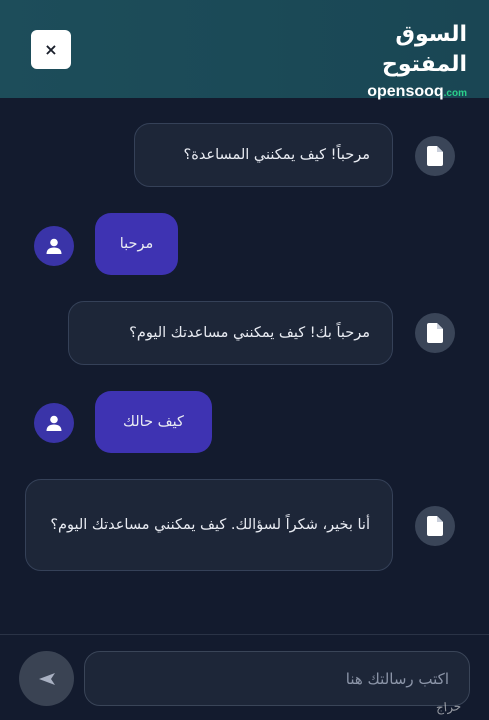  I want to click on message-composer: اكتب رسالتك هنا, so click(244, 677).